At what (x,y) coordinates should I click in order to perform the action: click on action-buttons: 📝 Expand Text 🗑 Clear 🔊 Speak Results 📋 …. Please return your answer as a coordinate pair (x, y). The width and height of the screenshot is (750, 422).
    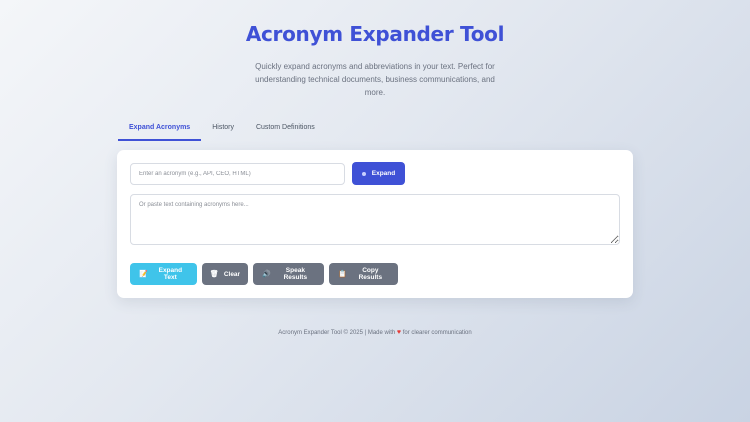
    Looking at the image, I should click on (264, 274).